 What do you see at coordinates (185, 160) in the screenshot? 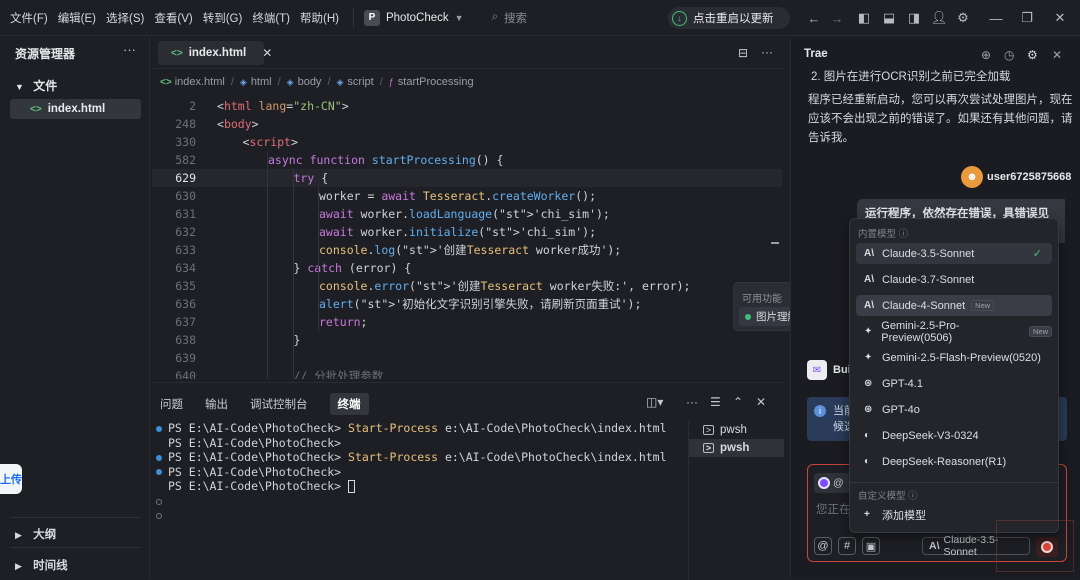
I see `line-number: 582` at bounding box center [185, 160].